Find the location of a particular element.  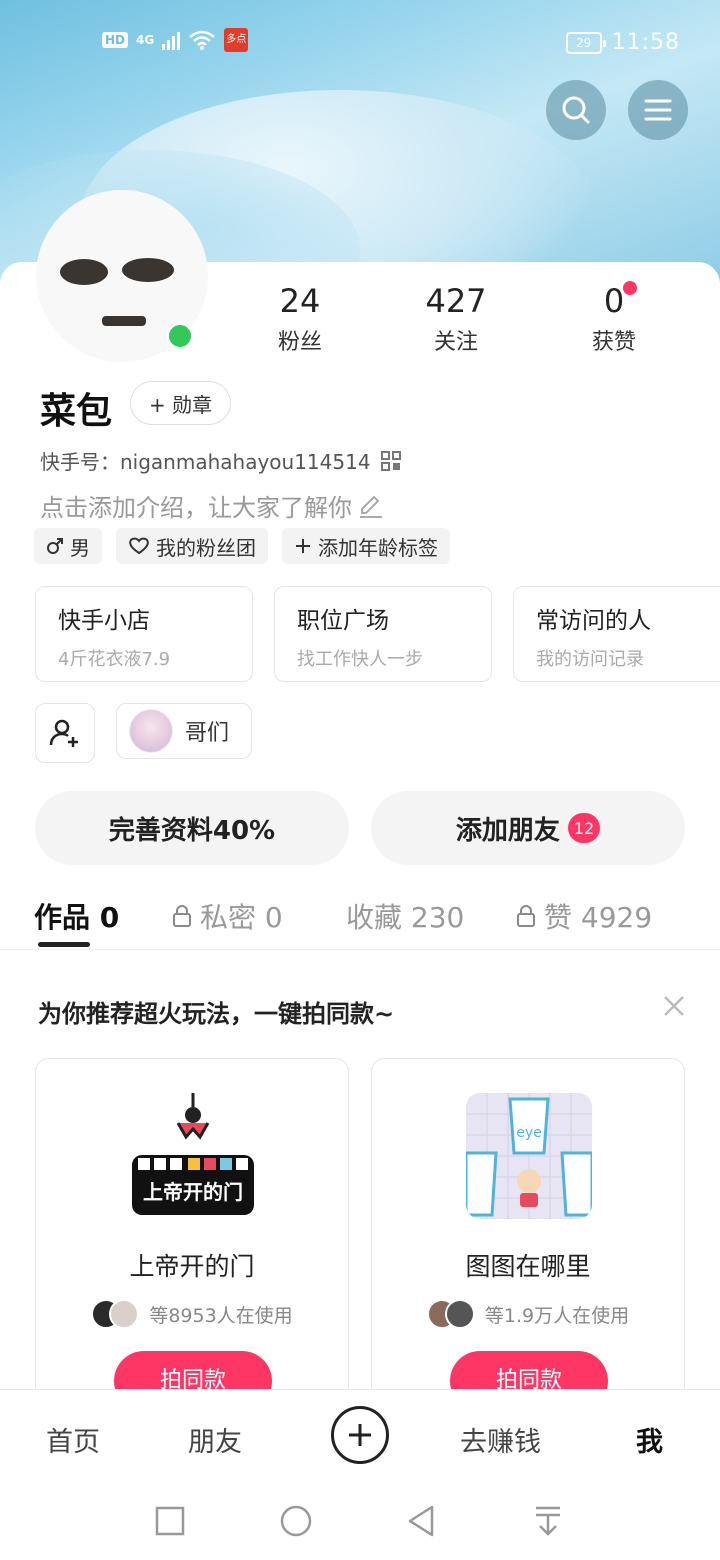

gender-tag: 男 is located at coordinates (68, 546).